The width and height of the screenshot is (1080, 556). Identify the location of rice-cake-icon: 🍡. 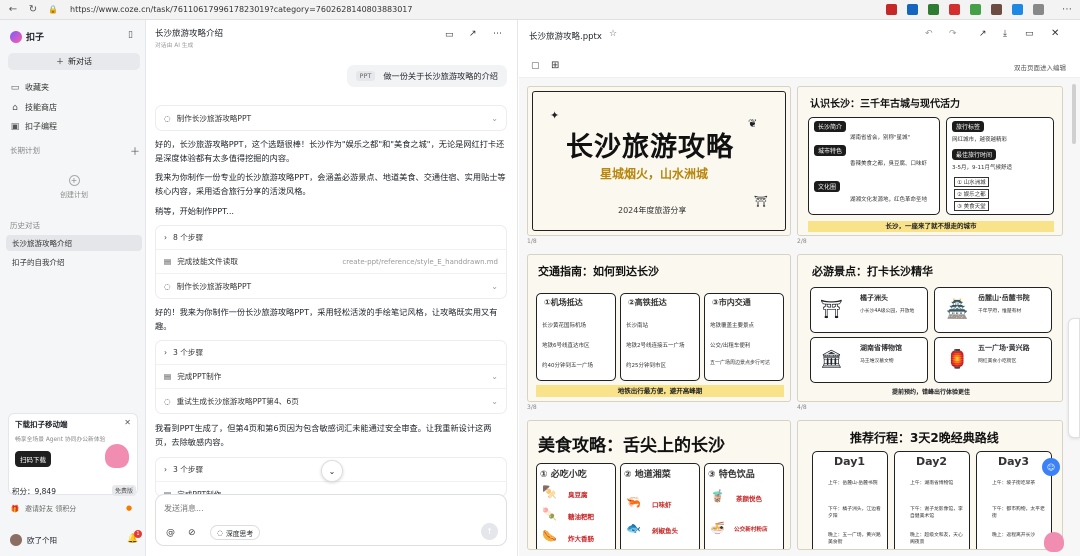
(549, 514).